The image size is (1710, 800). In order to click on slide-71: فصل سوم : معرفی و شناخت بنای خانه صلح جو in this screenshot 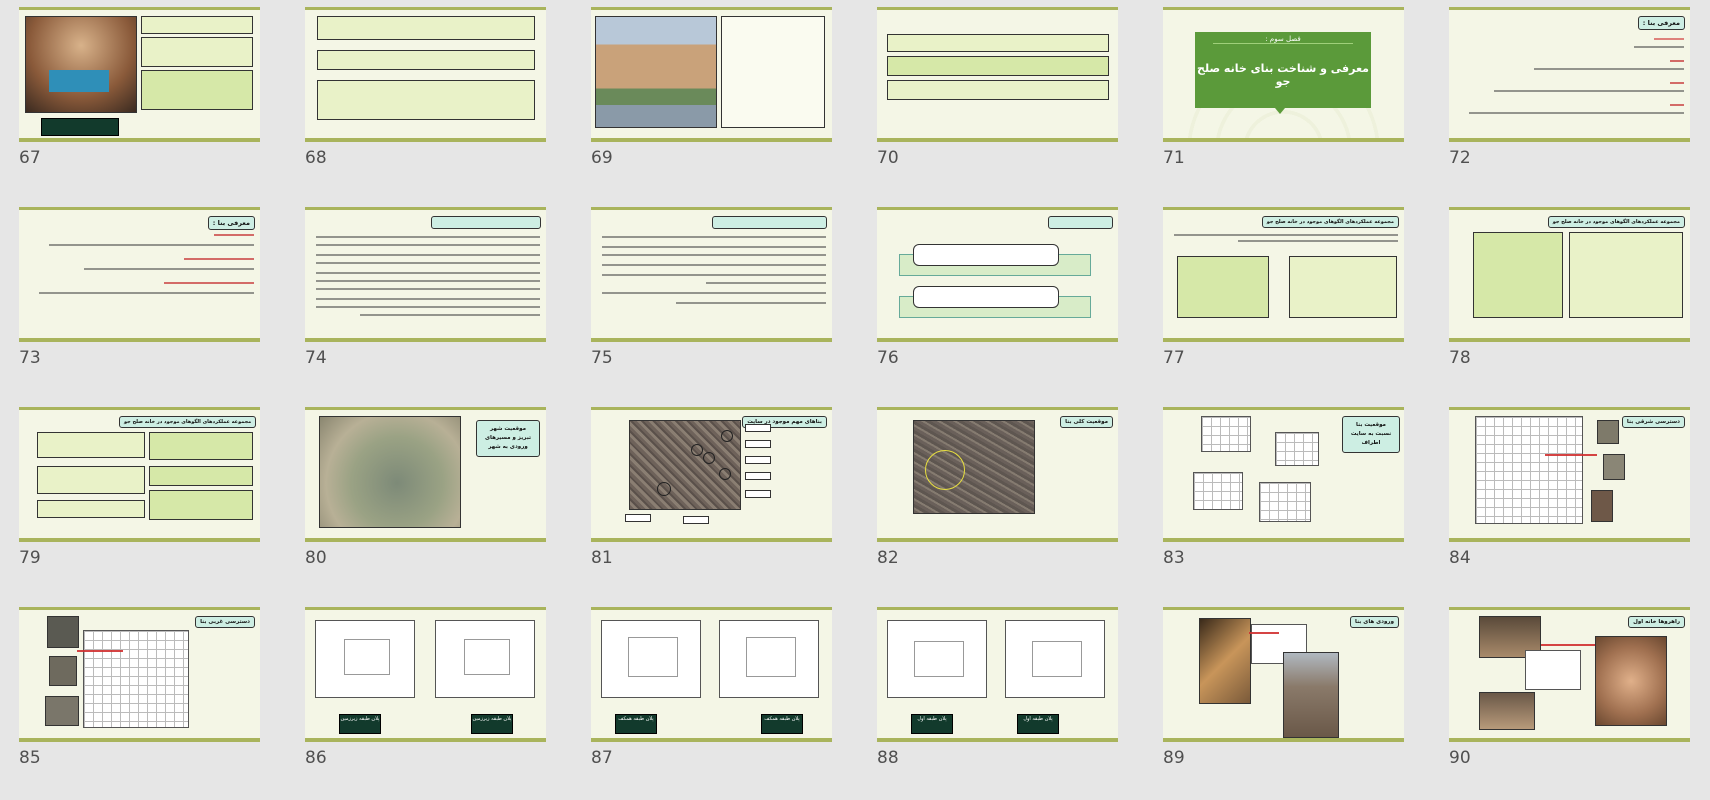, I will do `click(1283, 74)`.